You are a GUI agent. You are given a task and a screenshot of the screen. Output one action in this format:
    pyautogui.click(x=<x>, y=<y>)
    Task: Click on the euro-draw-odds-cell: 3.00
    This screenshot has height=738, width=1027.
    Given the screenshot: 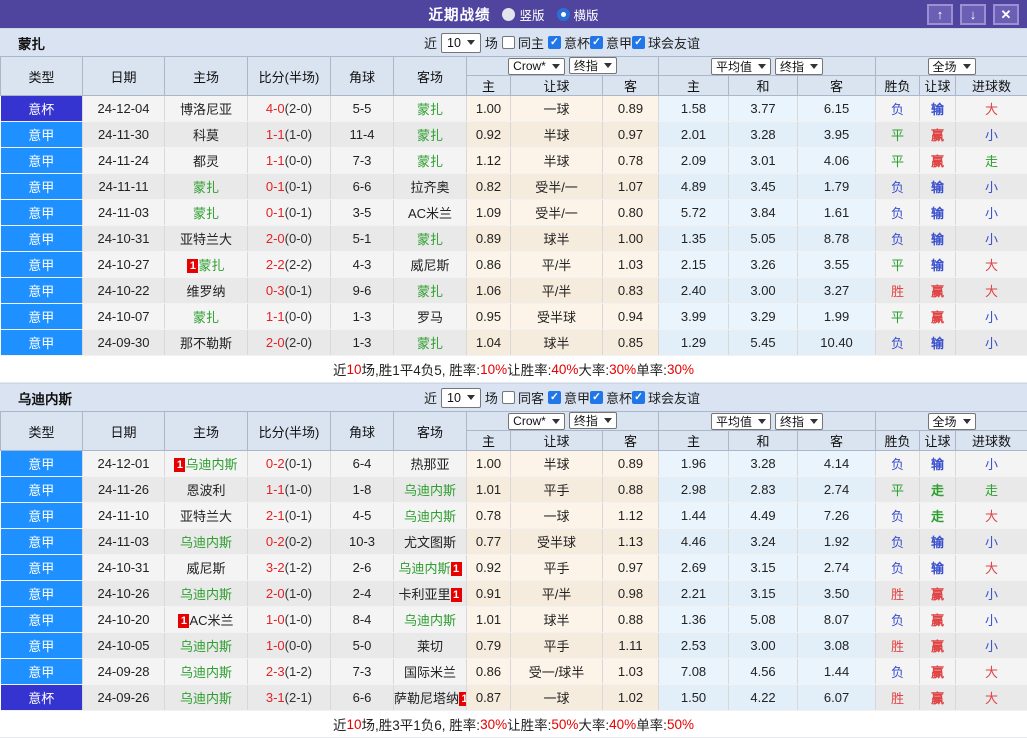 What is the action you would take?
    pyautogui.click(x=763, y=291)
    